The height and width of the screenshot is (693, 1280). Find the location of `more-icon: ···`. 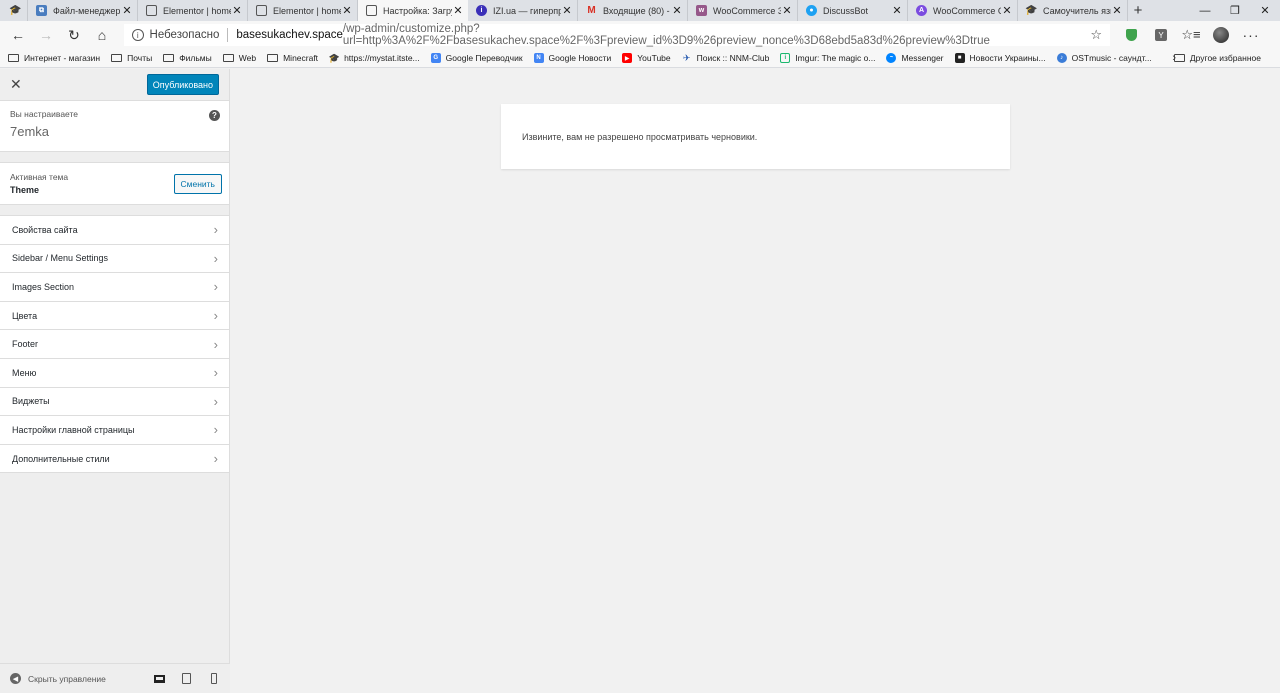

more-icon: ··· is located at coordinates (1251, 35).